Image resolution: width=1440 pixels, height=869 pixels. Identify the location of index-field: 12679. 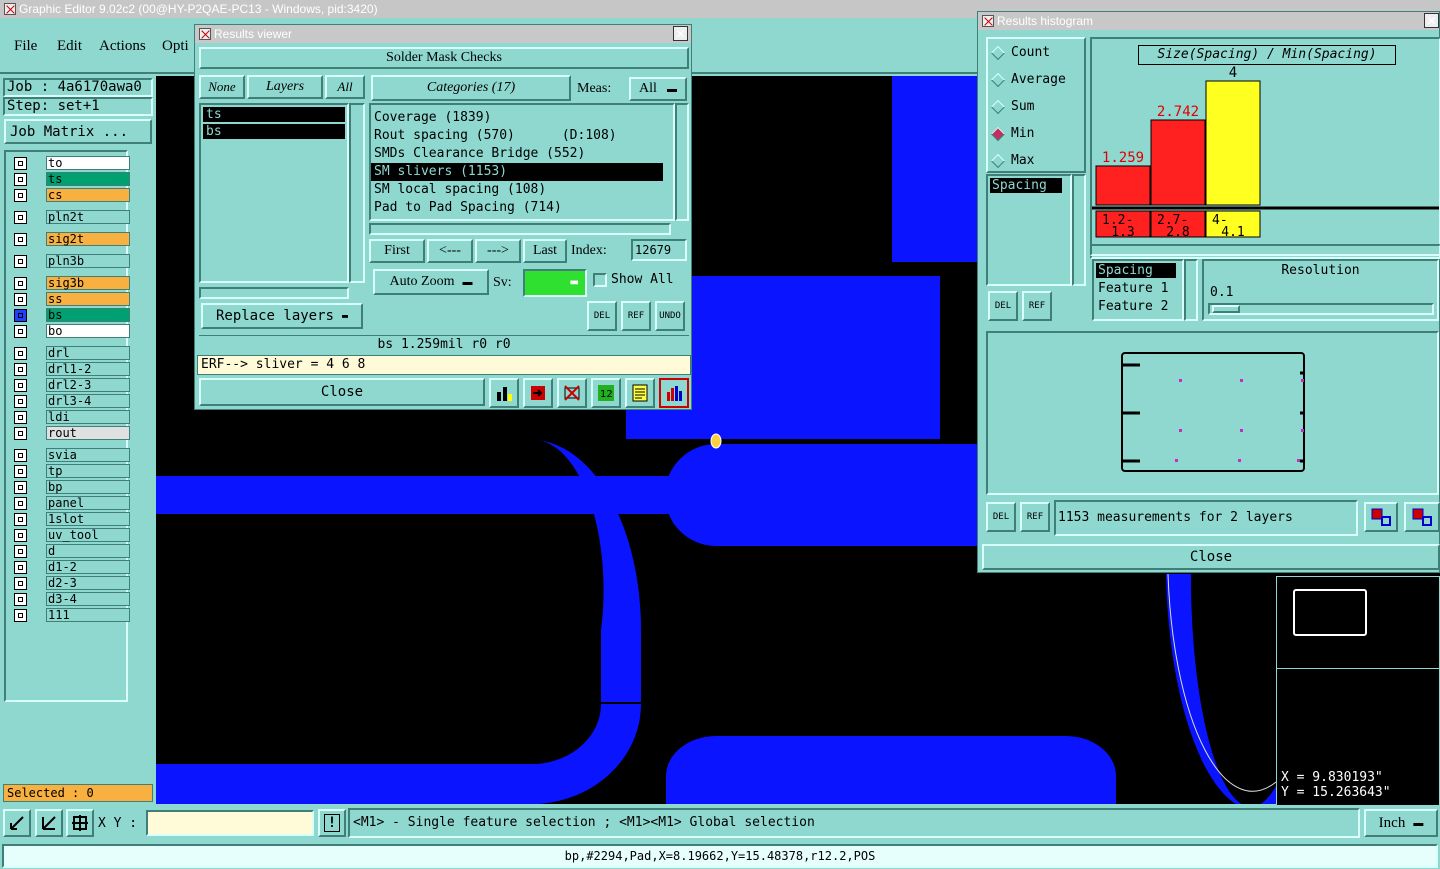
(659, 250).